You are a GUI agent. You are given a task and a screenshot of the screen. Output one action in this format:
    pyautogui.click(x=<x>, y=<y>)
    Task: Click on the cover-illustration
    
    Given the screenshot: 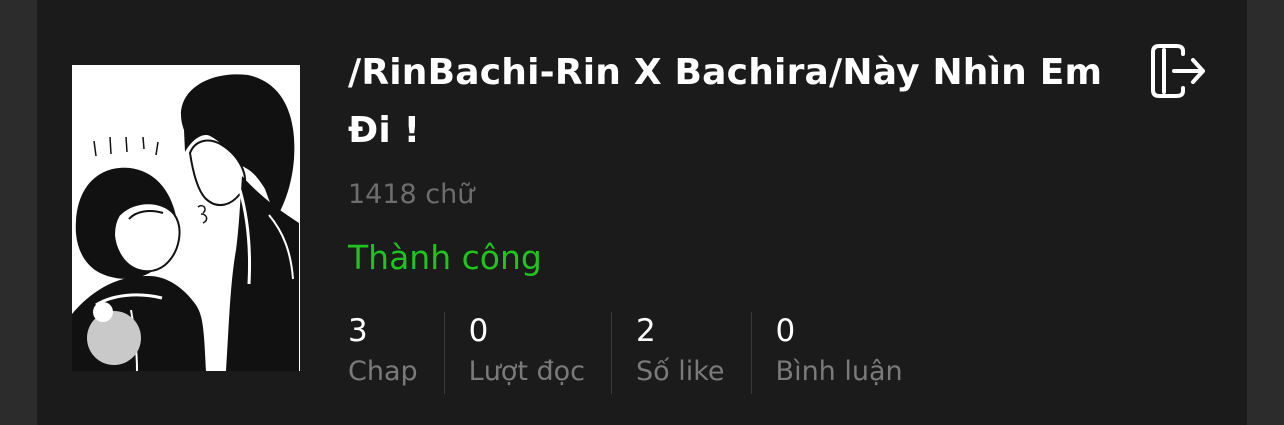 What is the action you would take?
    pyautogui.click(x=186, y=218)
    